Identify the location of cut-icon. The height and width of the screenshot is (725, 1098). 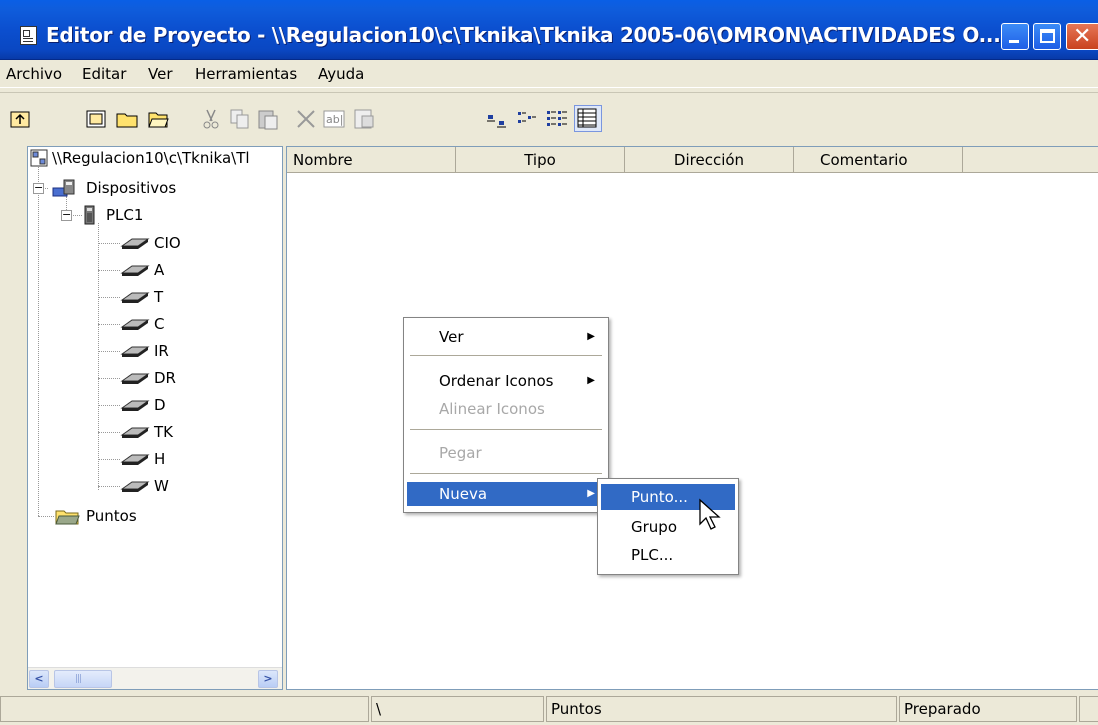
(211, 119).